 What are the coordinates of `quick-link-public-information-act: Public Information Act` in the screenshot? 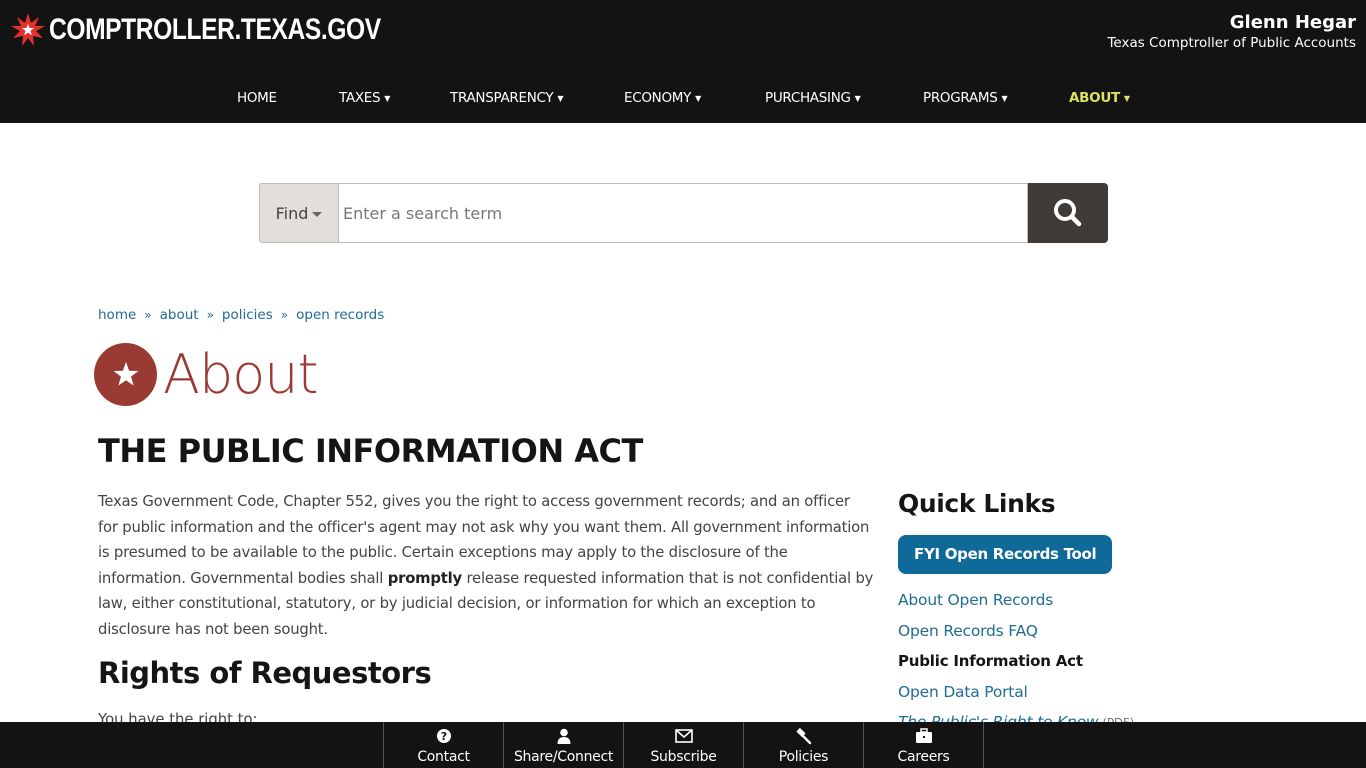 It's located at (990, 661).